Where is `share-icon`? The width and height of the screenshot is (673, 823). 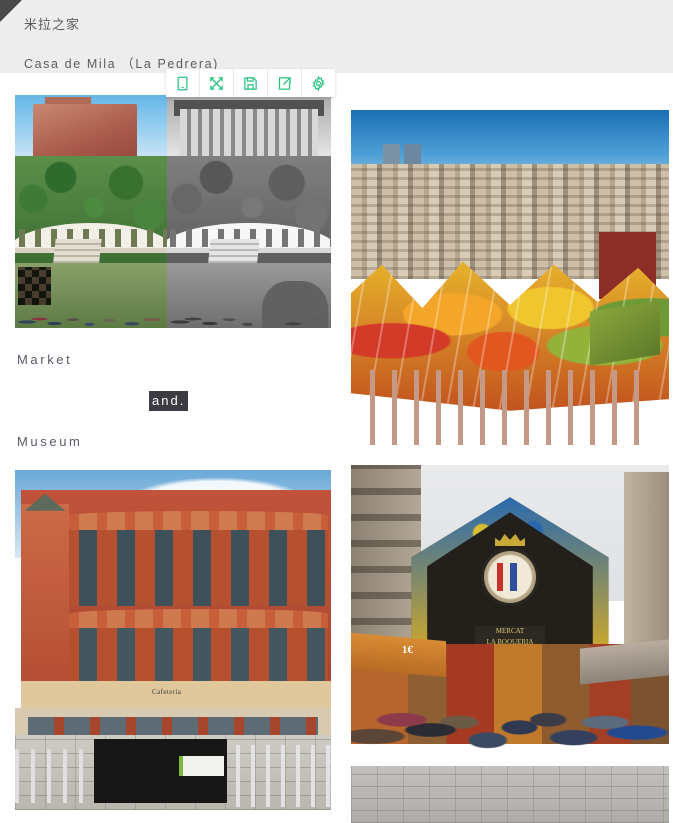
share-icon is located at coordinates (284, 83).